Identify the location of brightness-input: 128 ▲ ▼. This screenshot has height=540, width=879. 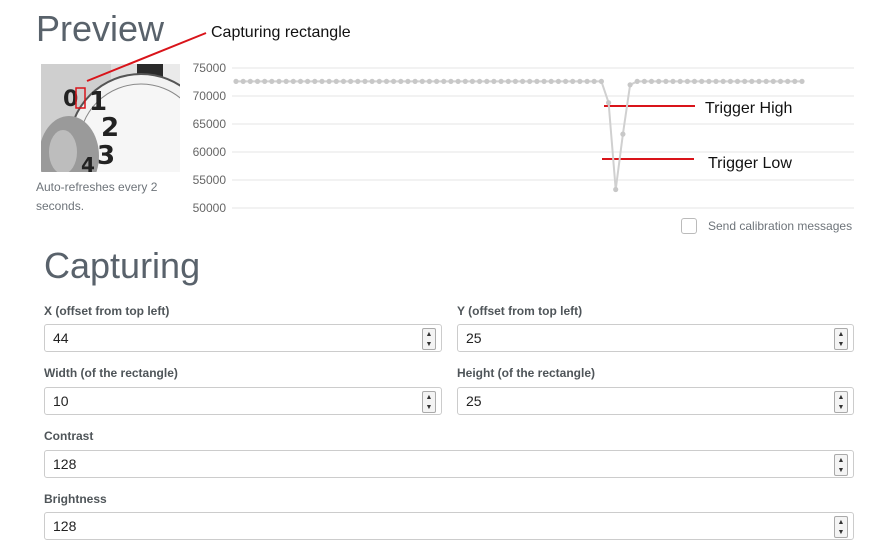
(449, 526).